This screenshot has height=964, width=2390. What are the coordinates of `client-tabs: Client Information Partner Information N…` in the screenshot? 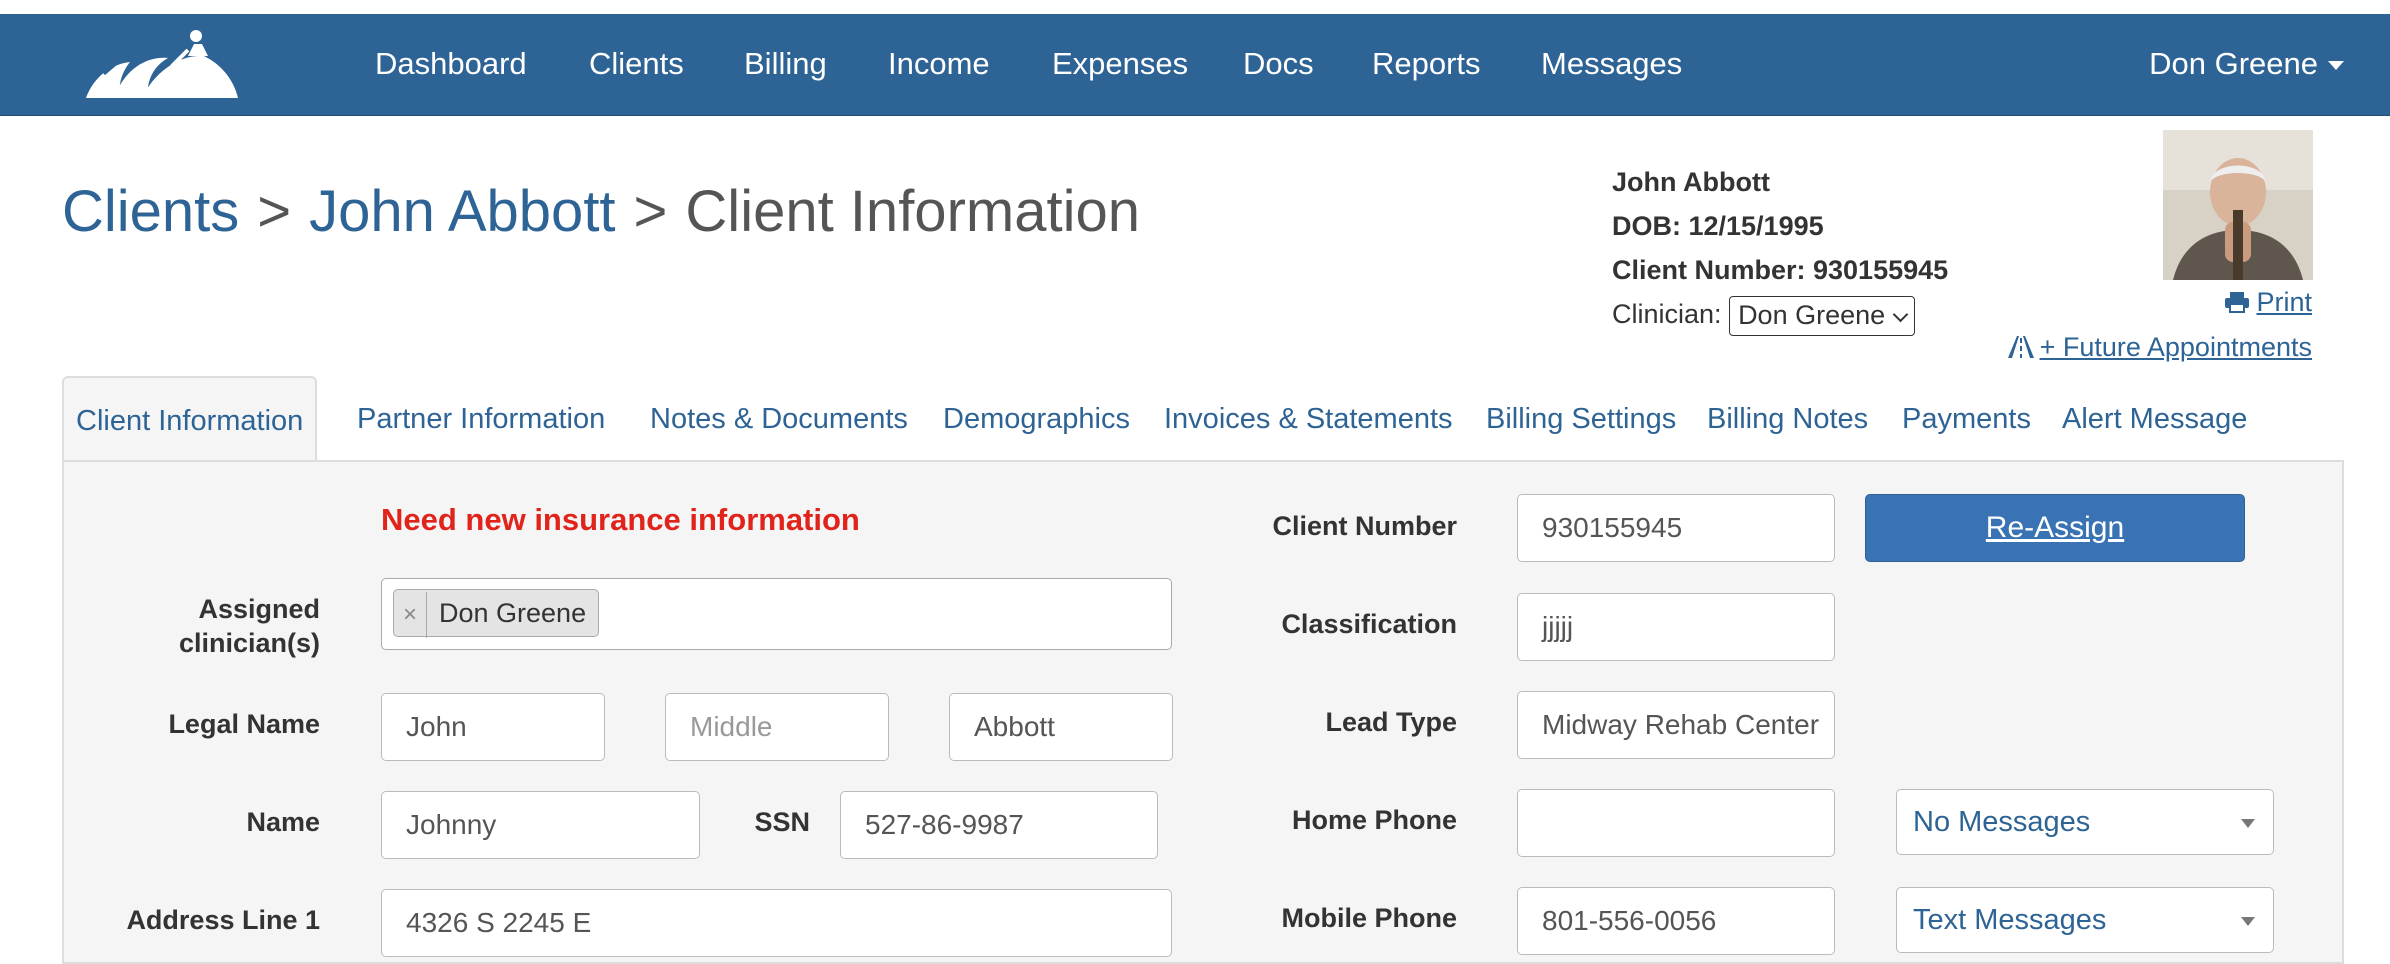 It's located at (1202, 421).